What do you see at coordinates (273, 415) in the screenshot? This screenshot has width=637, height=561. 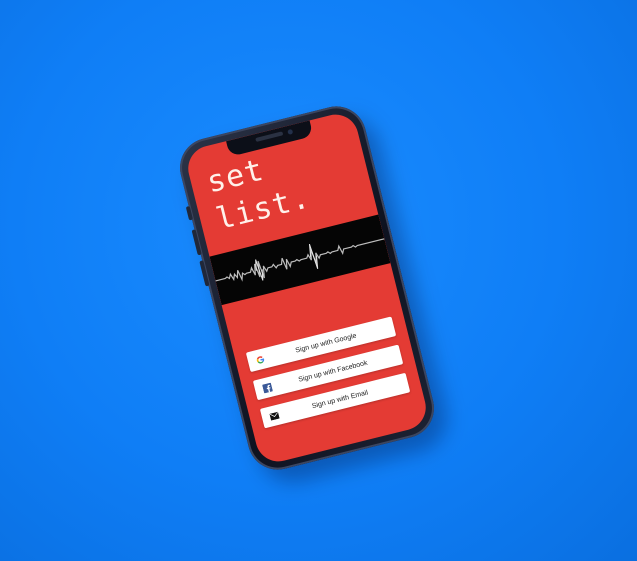 I see `envelope-icon` at bounding box center [273, 415].